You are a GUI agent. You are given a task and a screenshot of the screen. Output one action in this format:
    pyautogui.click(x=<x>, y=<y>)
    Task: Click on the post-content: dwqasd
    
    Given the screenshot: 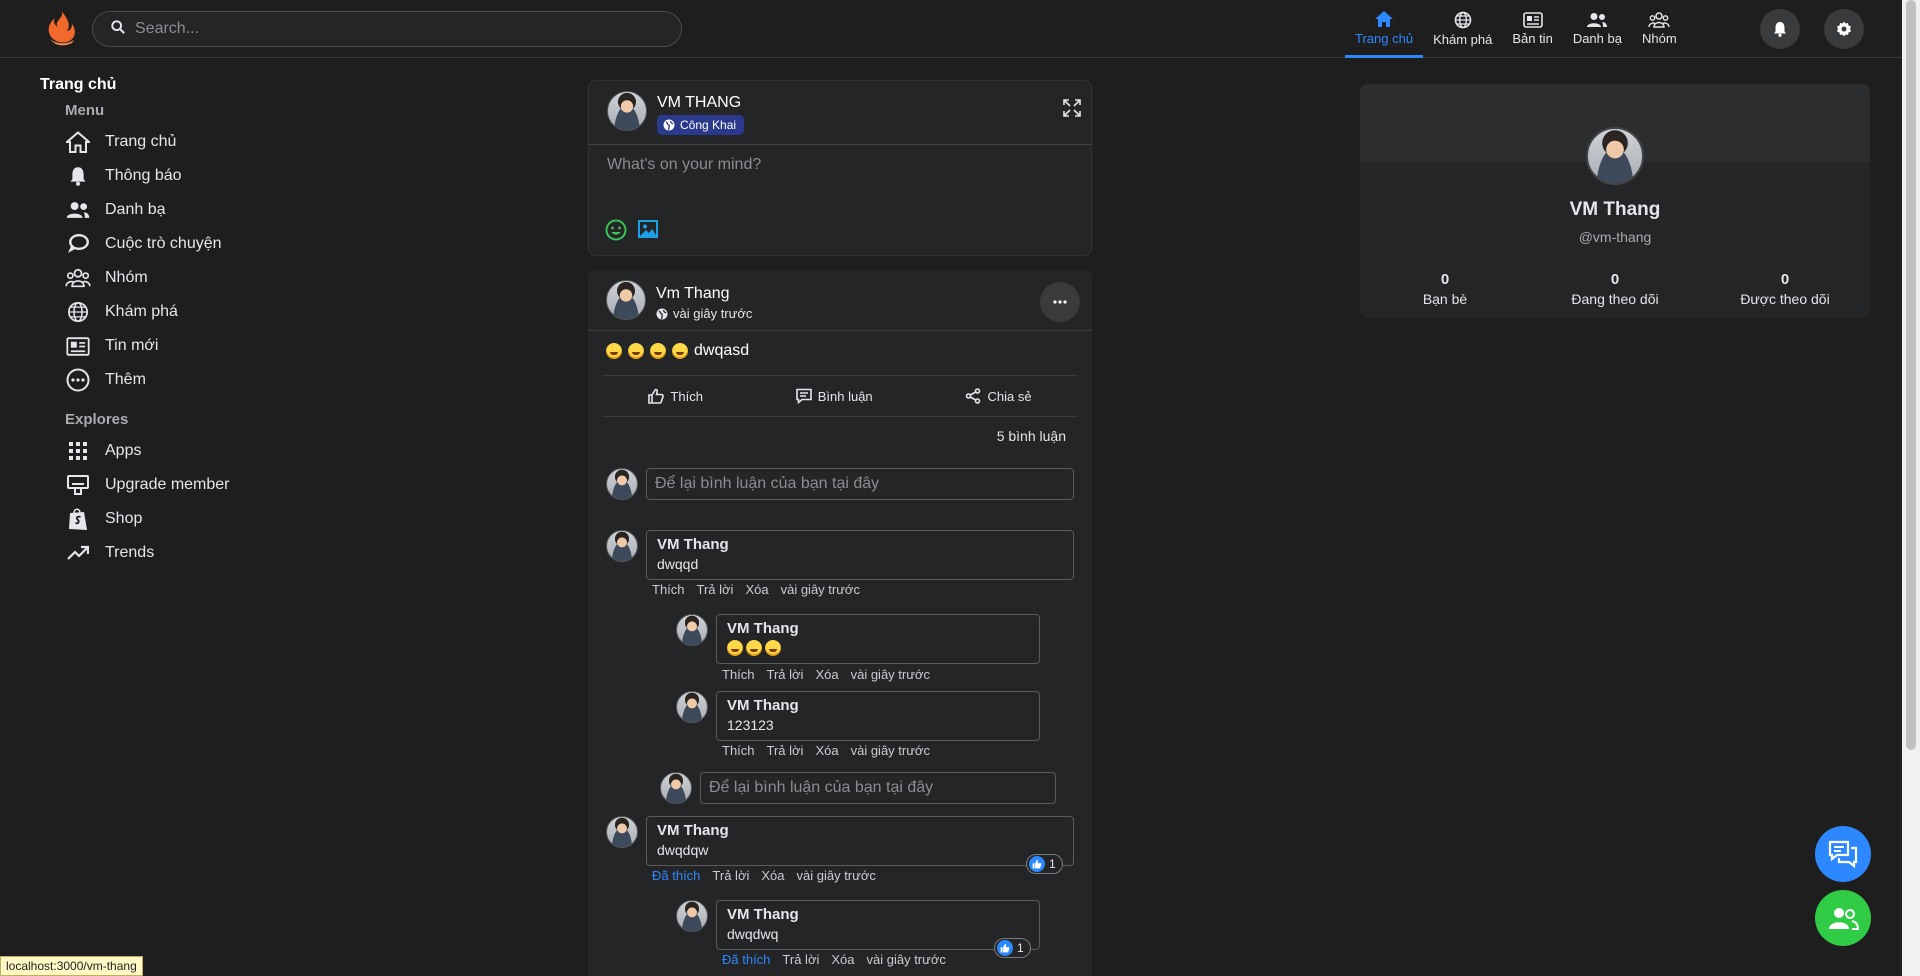 What is the action you would take?
    pyautogui.click(x=677, y=351)
    